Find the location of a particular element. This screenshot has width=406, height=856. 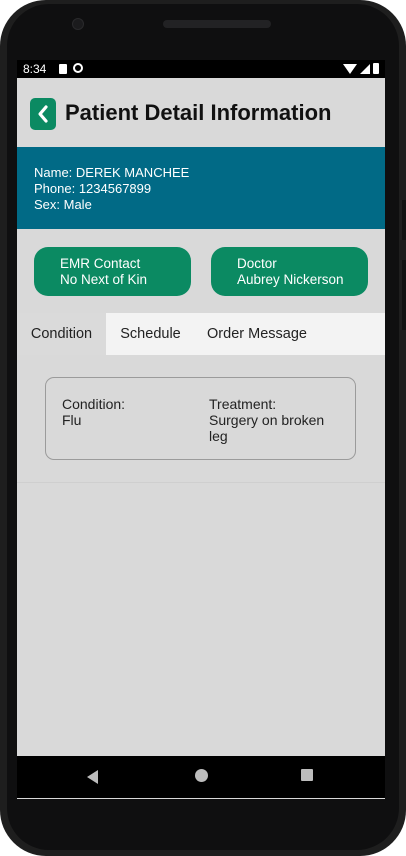

back-button is located at coordinates (43, 114).